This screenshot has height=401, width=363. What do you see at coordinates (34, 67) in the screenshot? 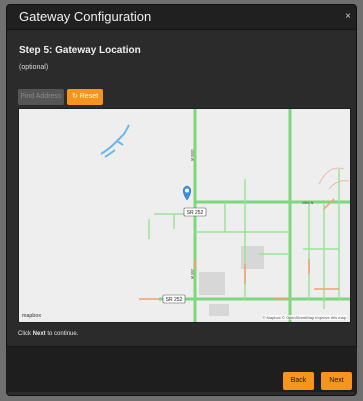
I see `step-subtitle: (optional)` at bounding box center [34, 67].